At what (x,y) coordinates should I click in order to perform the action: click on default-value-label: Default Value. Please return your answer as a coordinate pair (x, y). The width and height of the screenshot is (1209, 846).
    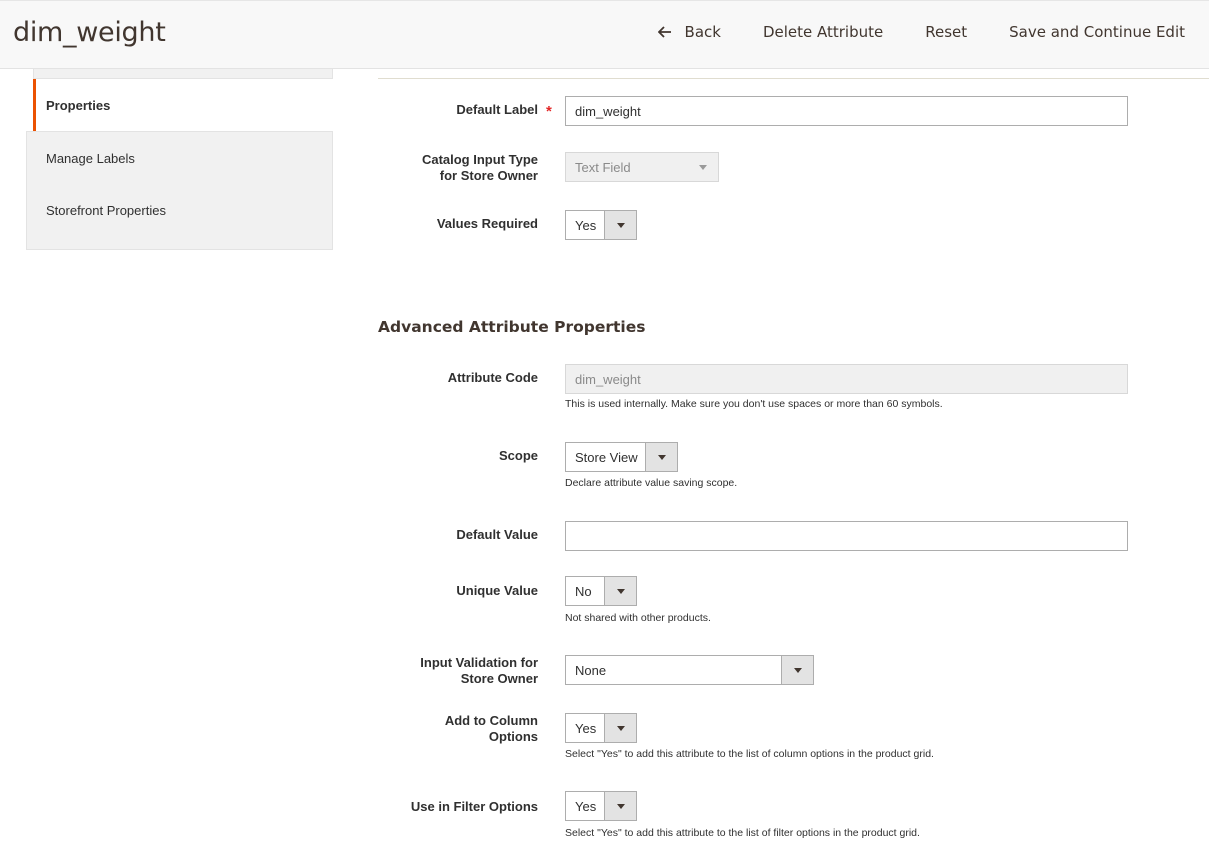
    Looking at the image, I should click on (497, 534).